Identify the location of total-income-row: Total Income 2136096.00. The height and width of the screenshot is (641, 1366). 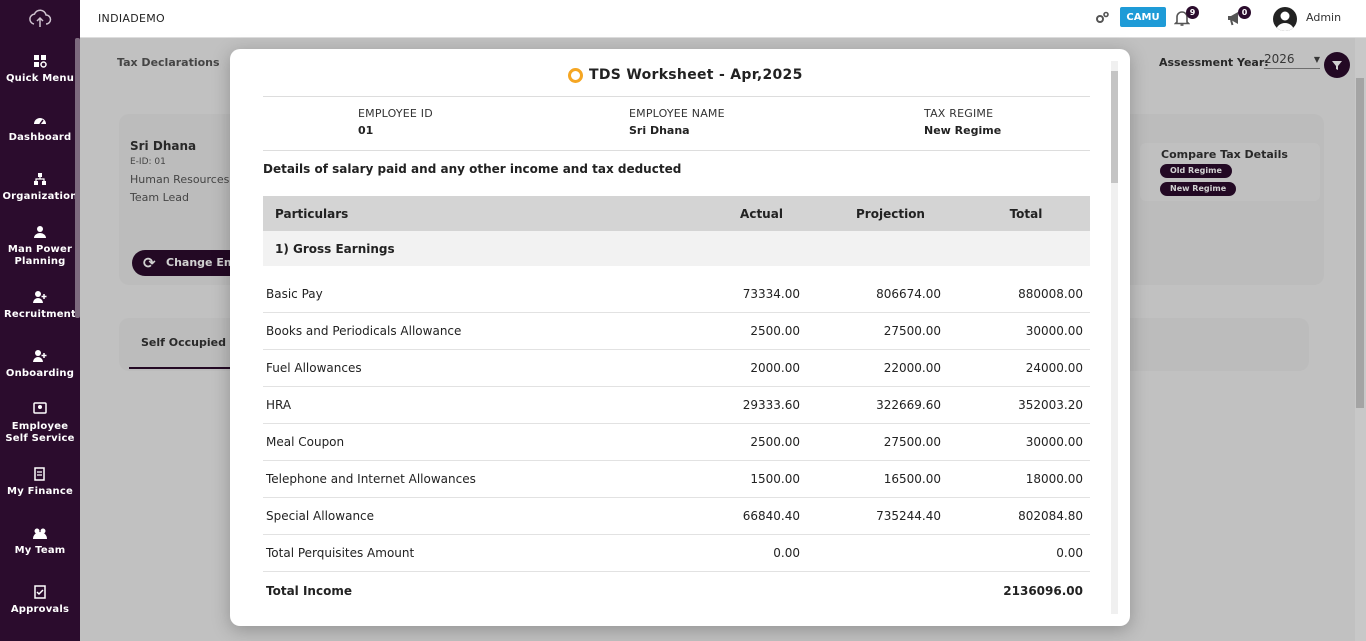
(676, 590).